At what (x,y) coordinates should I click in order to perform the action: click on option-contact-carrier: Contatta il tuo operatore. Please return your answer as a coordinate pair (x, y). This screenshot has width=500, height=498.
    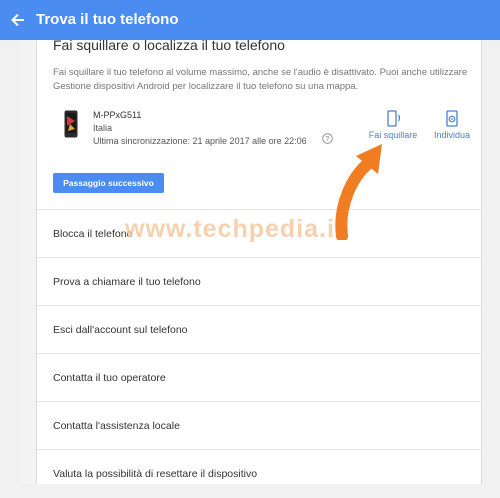
    Looking at the image, I should click on (259, 377).